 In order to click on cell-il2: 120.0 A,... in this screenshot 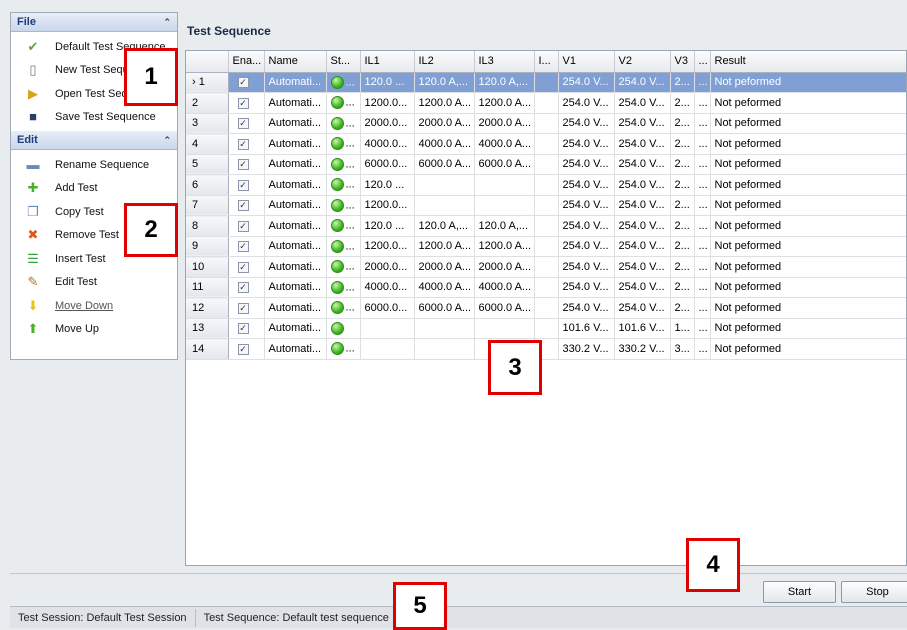, I will do `click(444, 82)`.